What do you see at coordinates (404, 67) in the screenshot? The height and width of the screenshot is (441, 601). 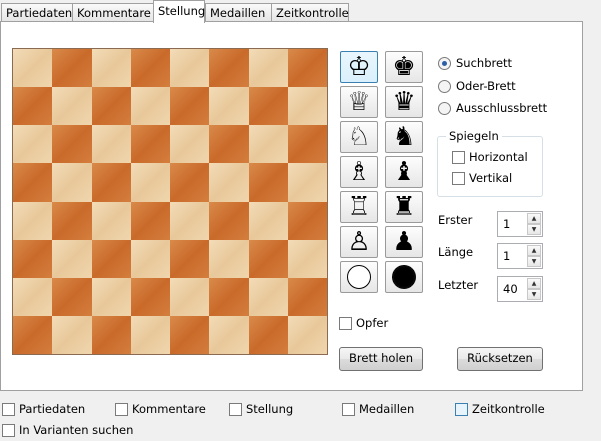 I see `black-king-icon: ♚` at bounding box center [404, 67].